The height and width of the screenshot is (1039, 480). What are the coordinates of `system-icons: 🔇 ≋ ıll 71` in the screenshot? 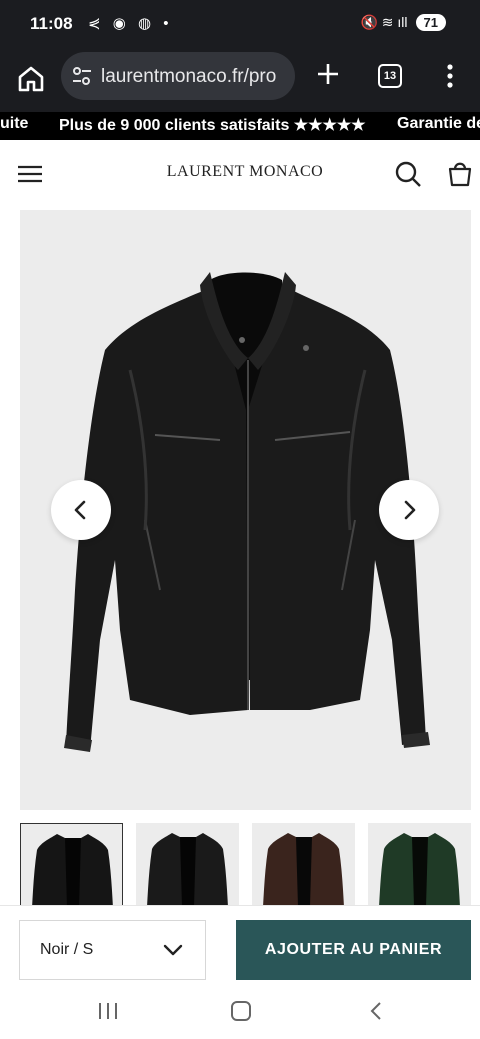 It's located at (403, 22).